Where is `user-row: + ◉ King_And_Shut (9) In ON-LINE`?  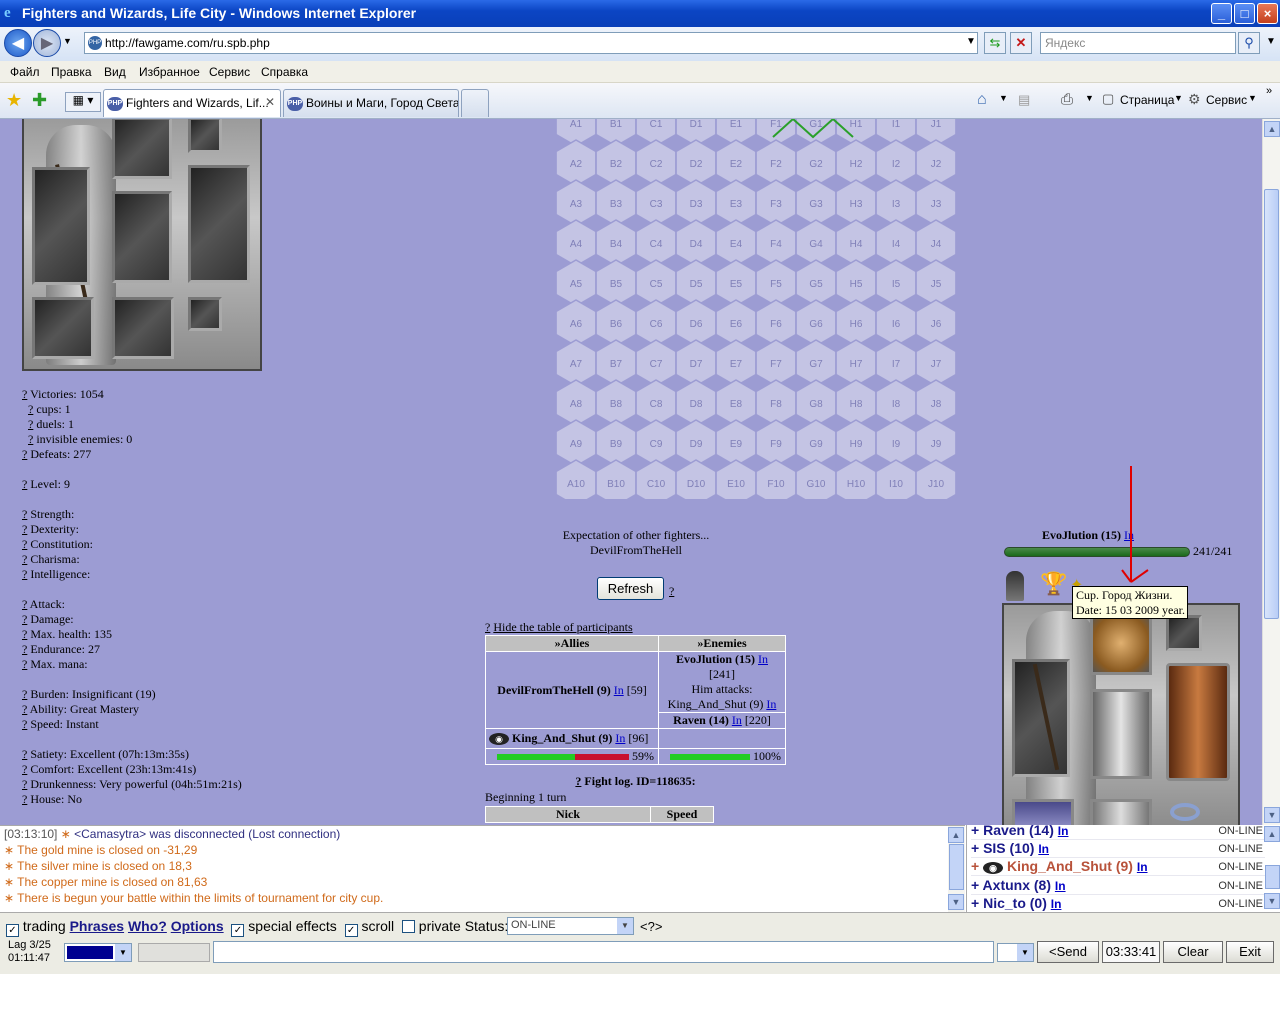
user-row: + ◉ King_And_Shut (9) In ON-LINE is located at coordinates (1118, 867).